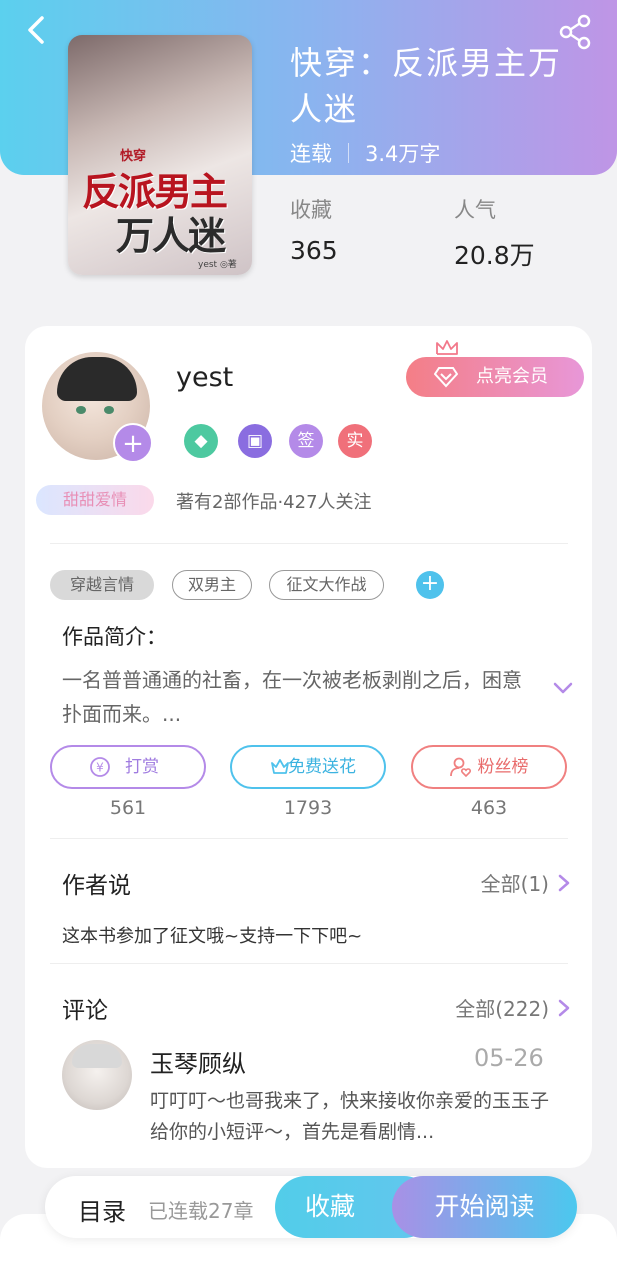 The width and height of the screenshot is (617, 1280). I want to click on follow-plus-icon: +, so click(133, 443).